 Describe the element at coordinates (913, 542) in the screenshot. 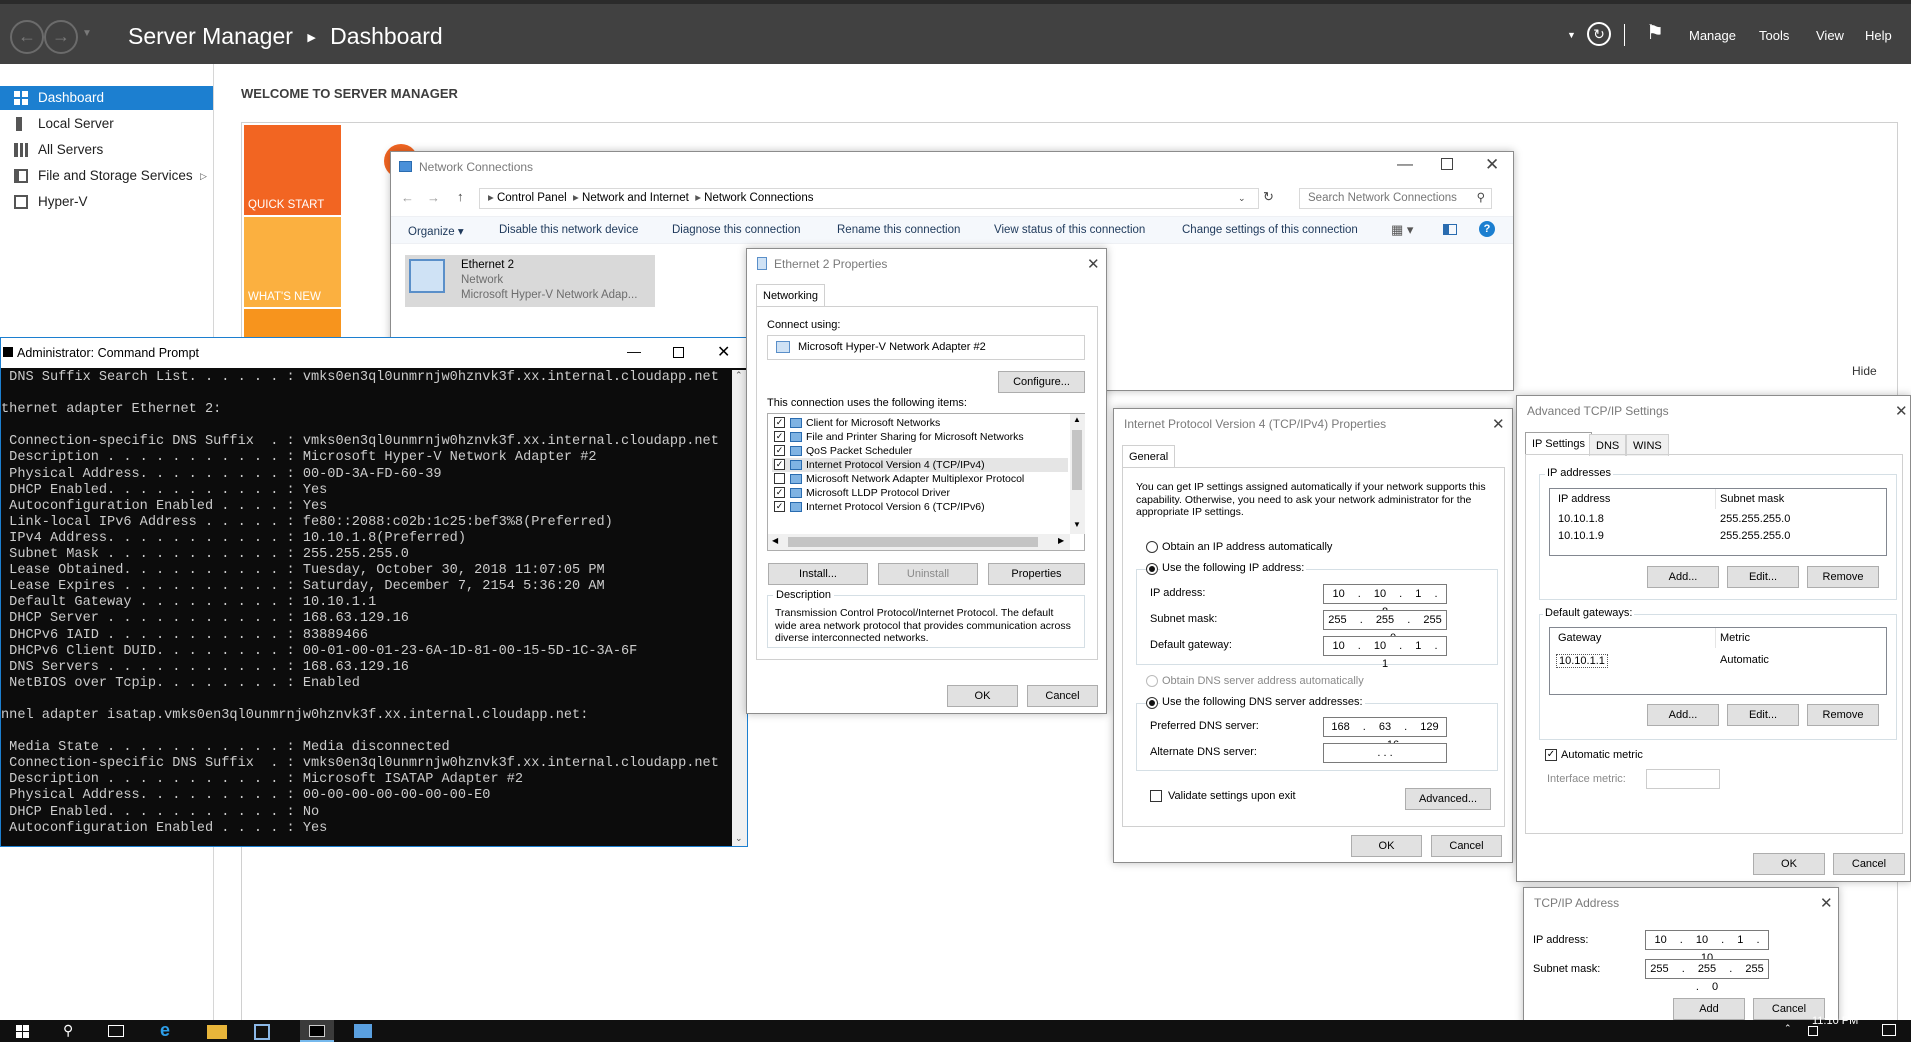

I see `hscroll-thumb` at that location.